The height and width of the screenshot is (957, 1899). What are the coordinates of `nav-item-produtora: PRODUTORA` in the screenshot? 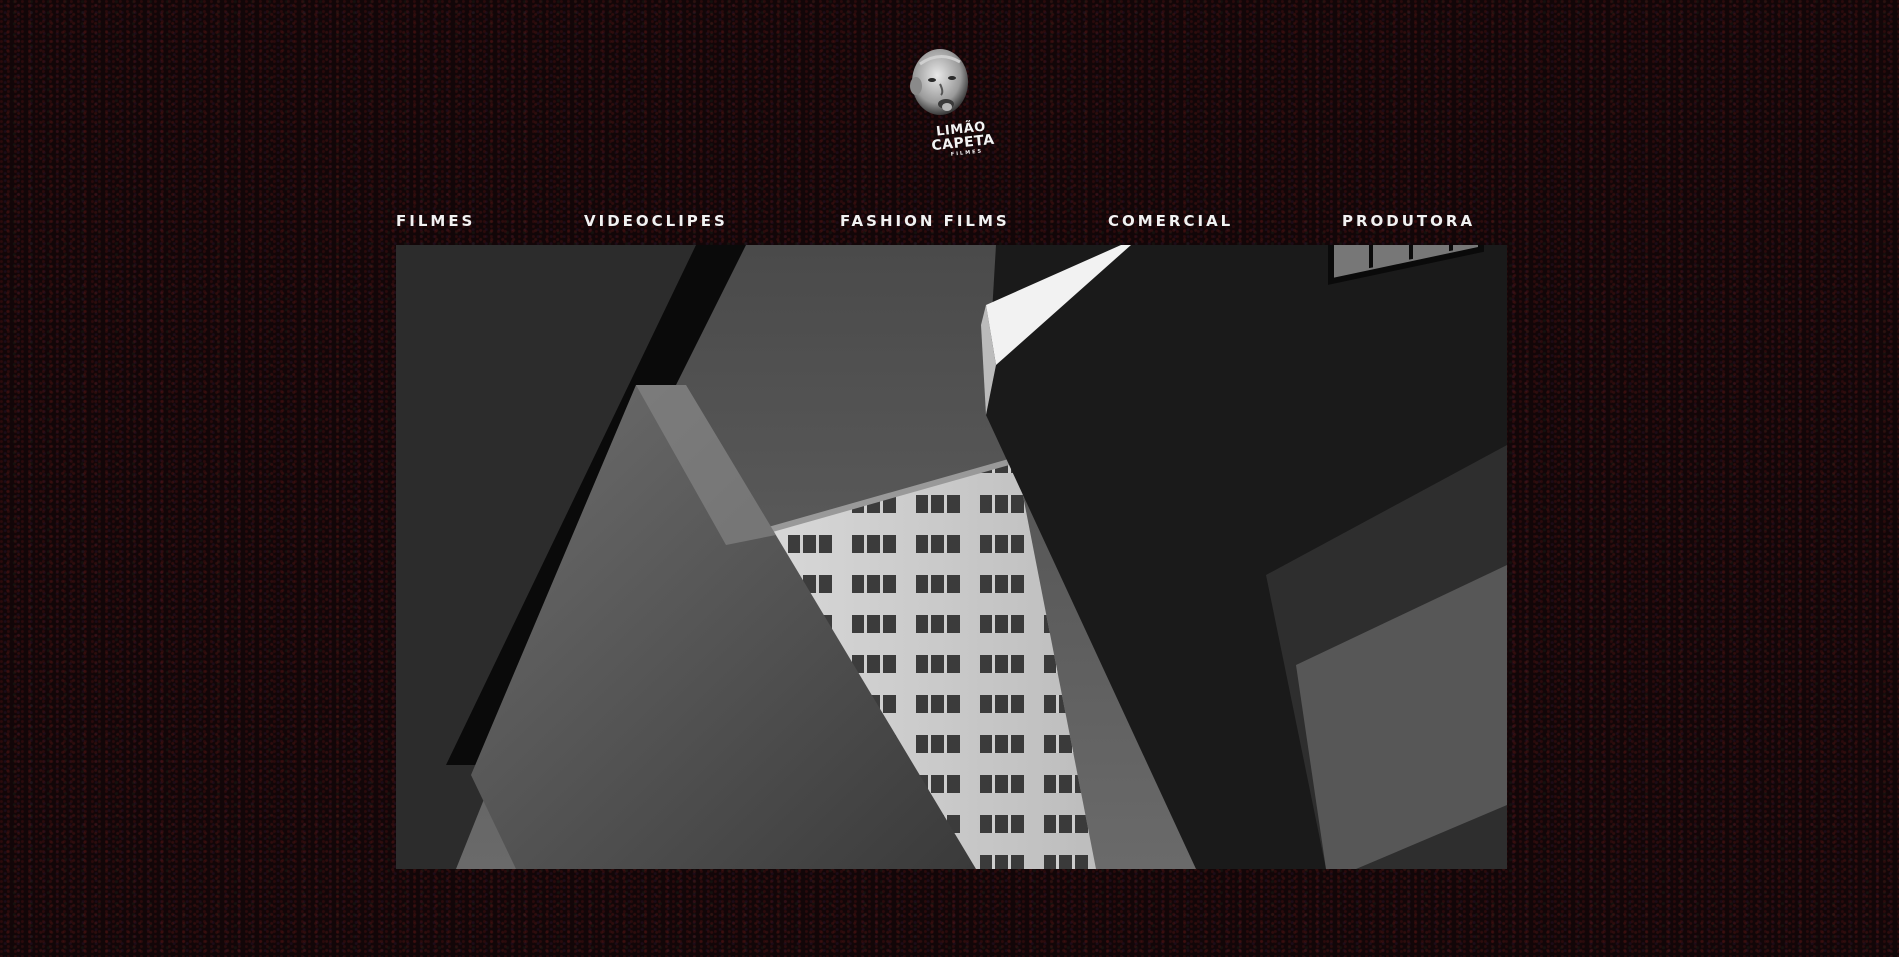 It's located at (1408, 221).